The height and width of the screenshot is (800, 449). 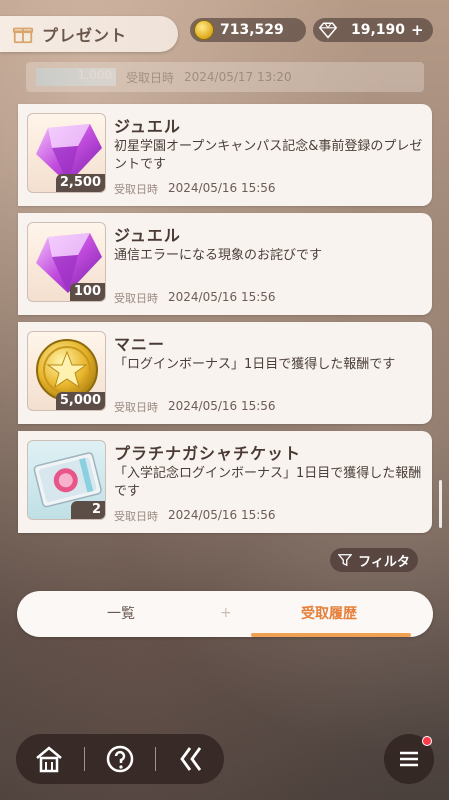 What do you see at coordinates (121, 614) in the screenshot?
I see `tab-list: 一覧` at bounding box center [121, 614].